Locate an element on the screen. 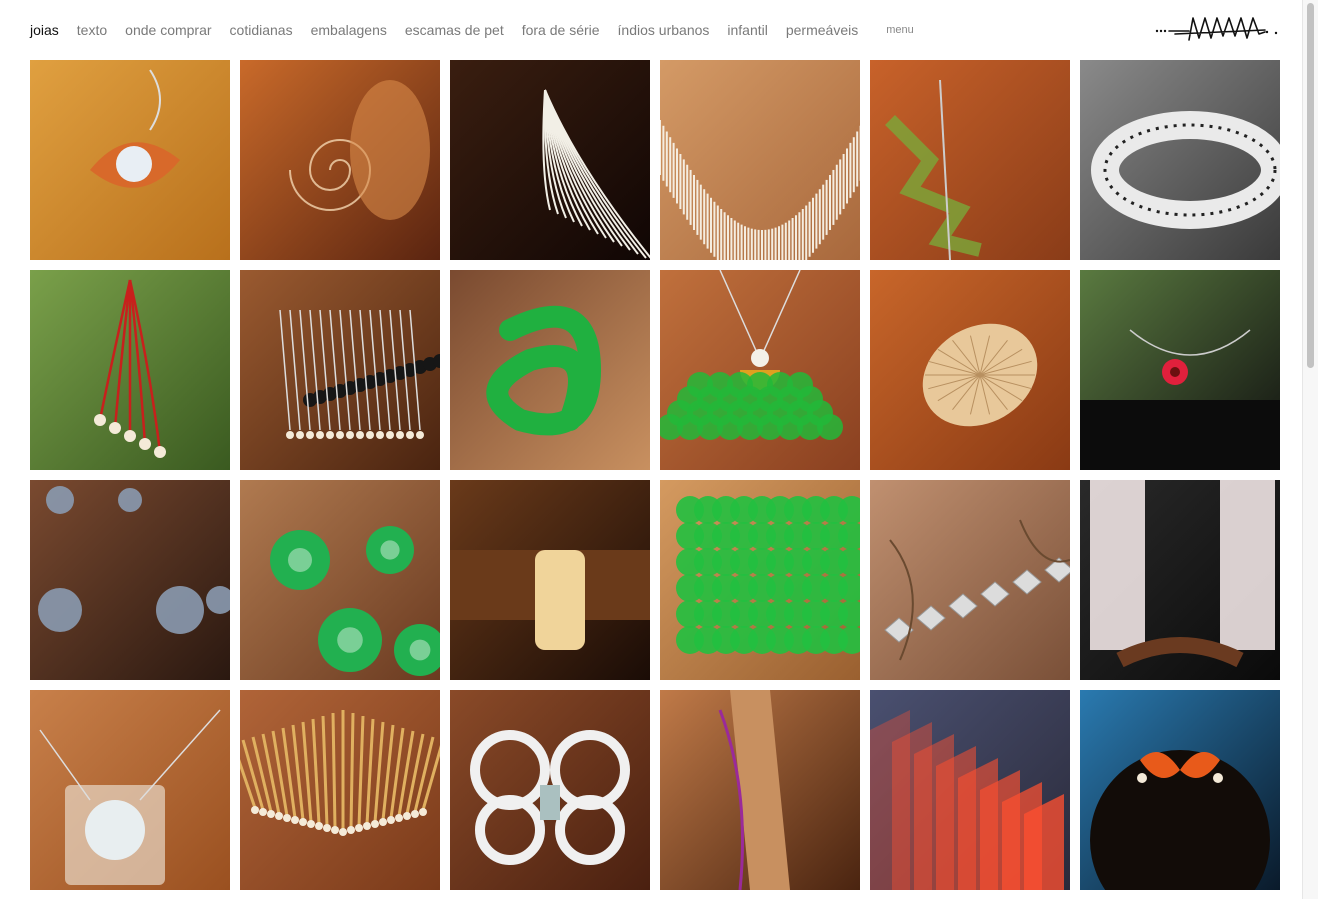 The height and width of the screenshot is (899, 1318). scrollbar-thumb is located at coordinates (1310, 185).